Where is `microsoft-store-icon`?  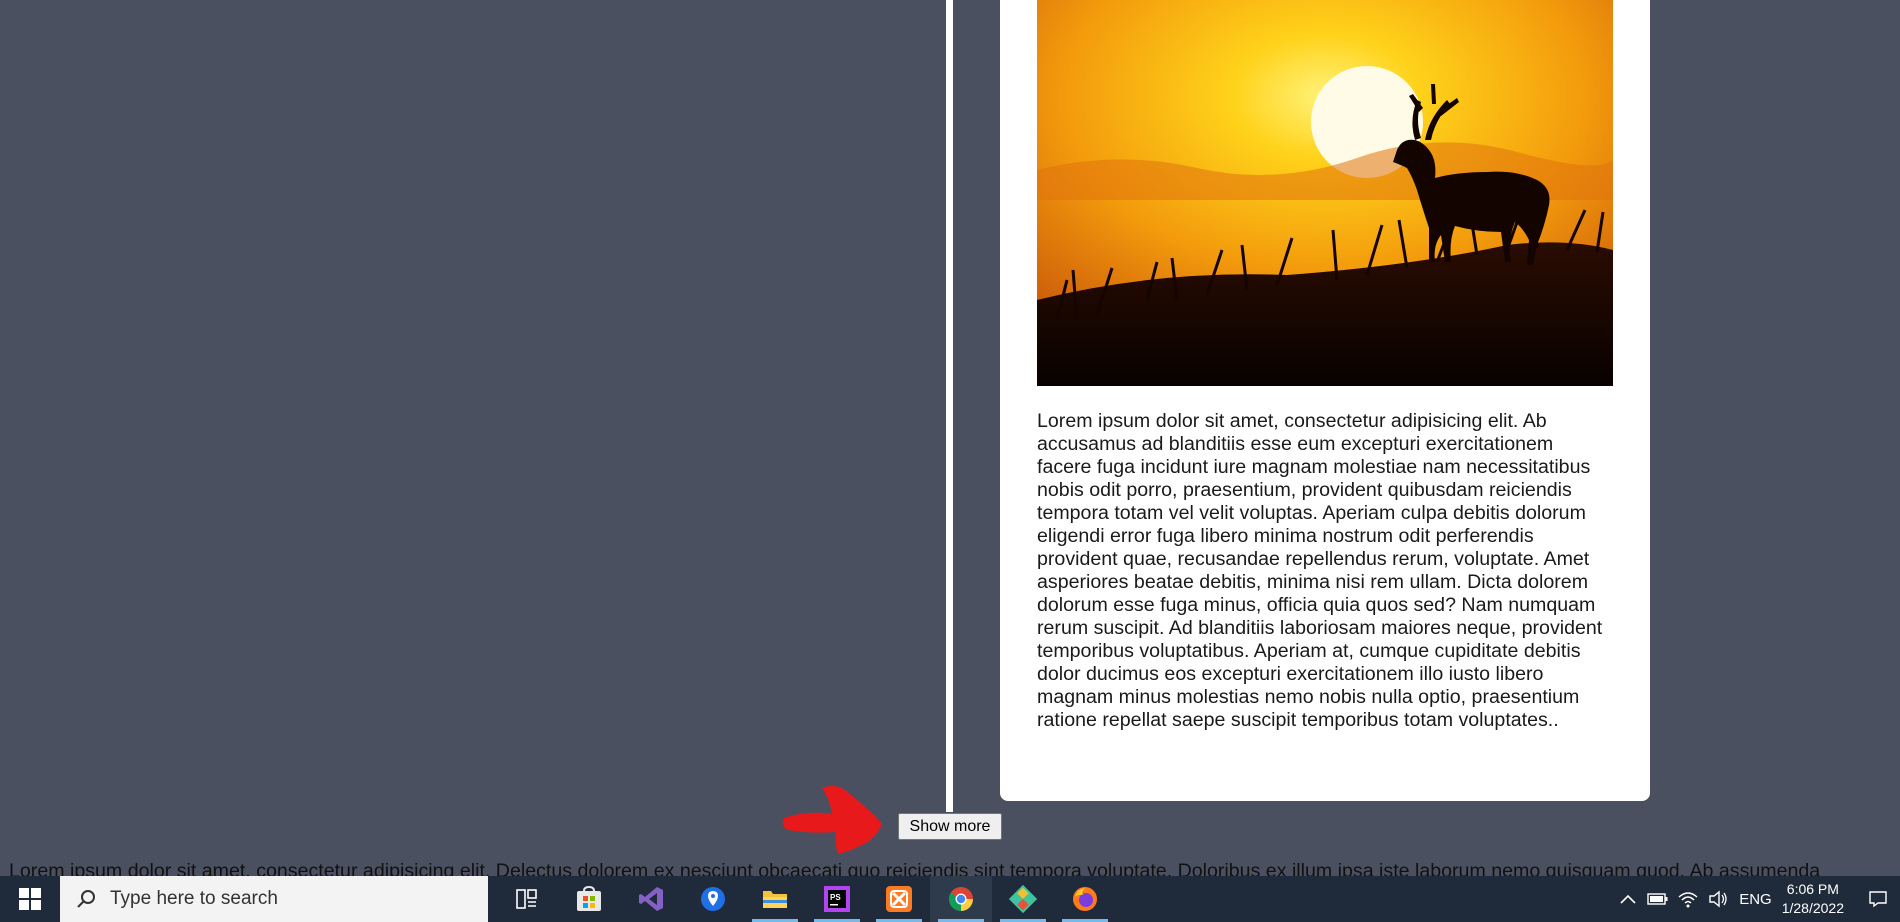 microsoft-store-icon is located at coordinates (589, 898).